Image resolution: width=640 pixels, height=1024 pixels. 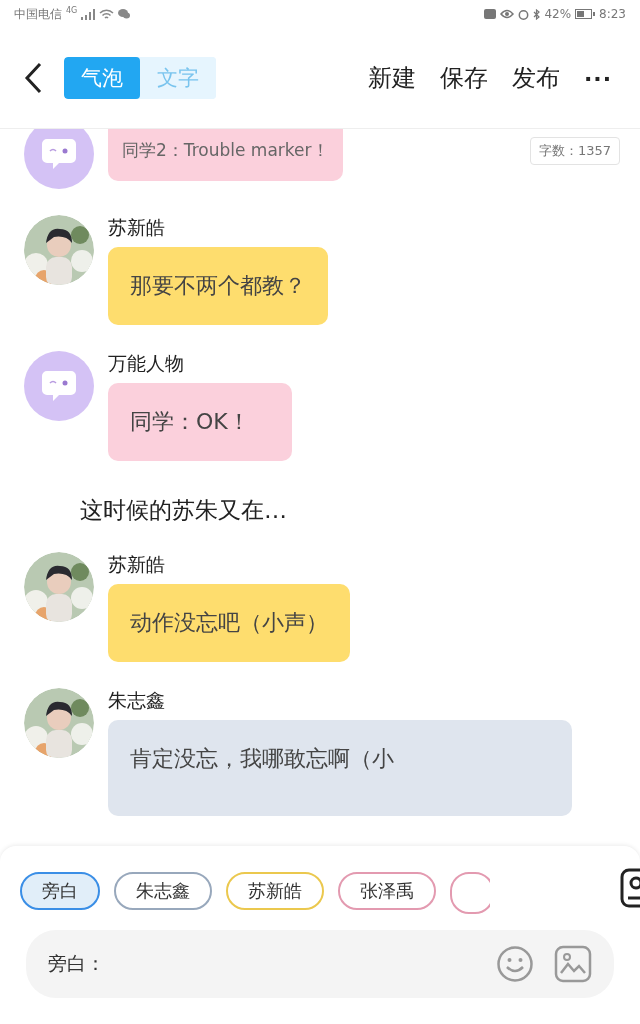 What do you see at coordinates (124, 14) in the screenshot?
I see `chat-app-icon` at bounding box center [124, 14].